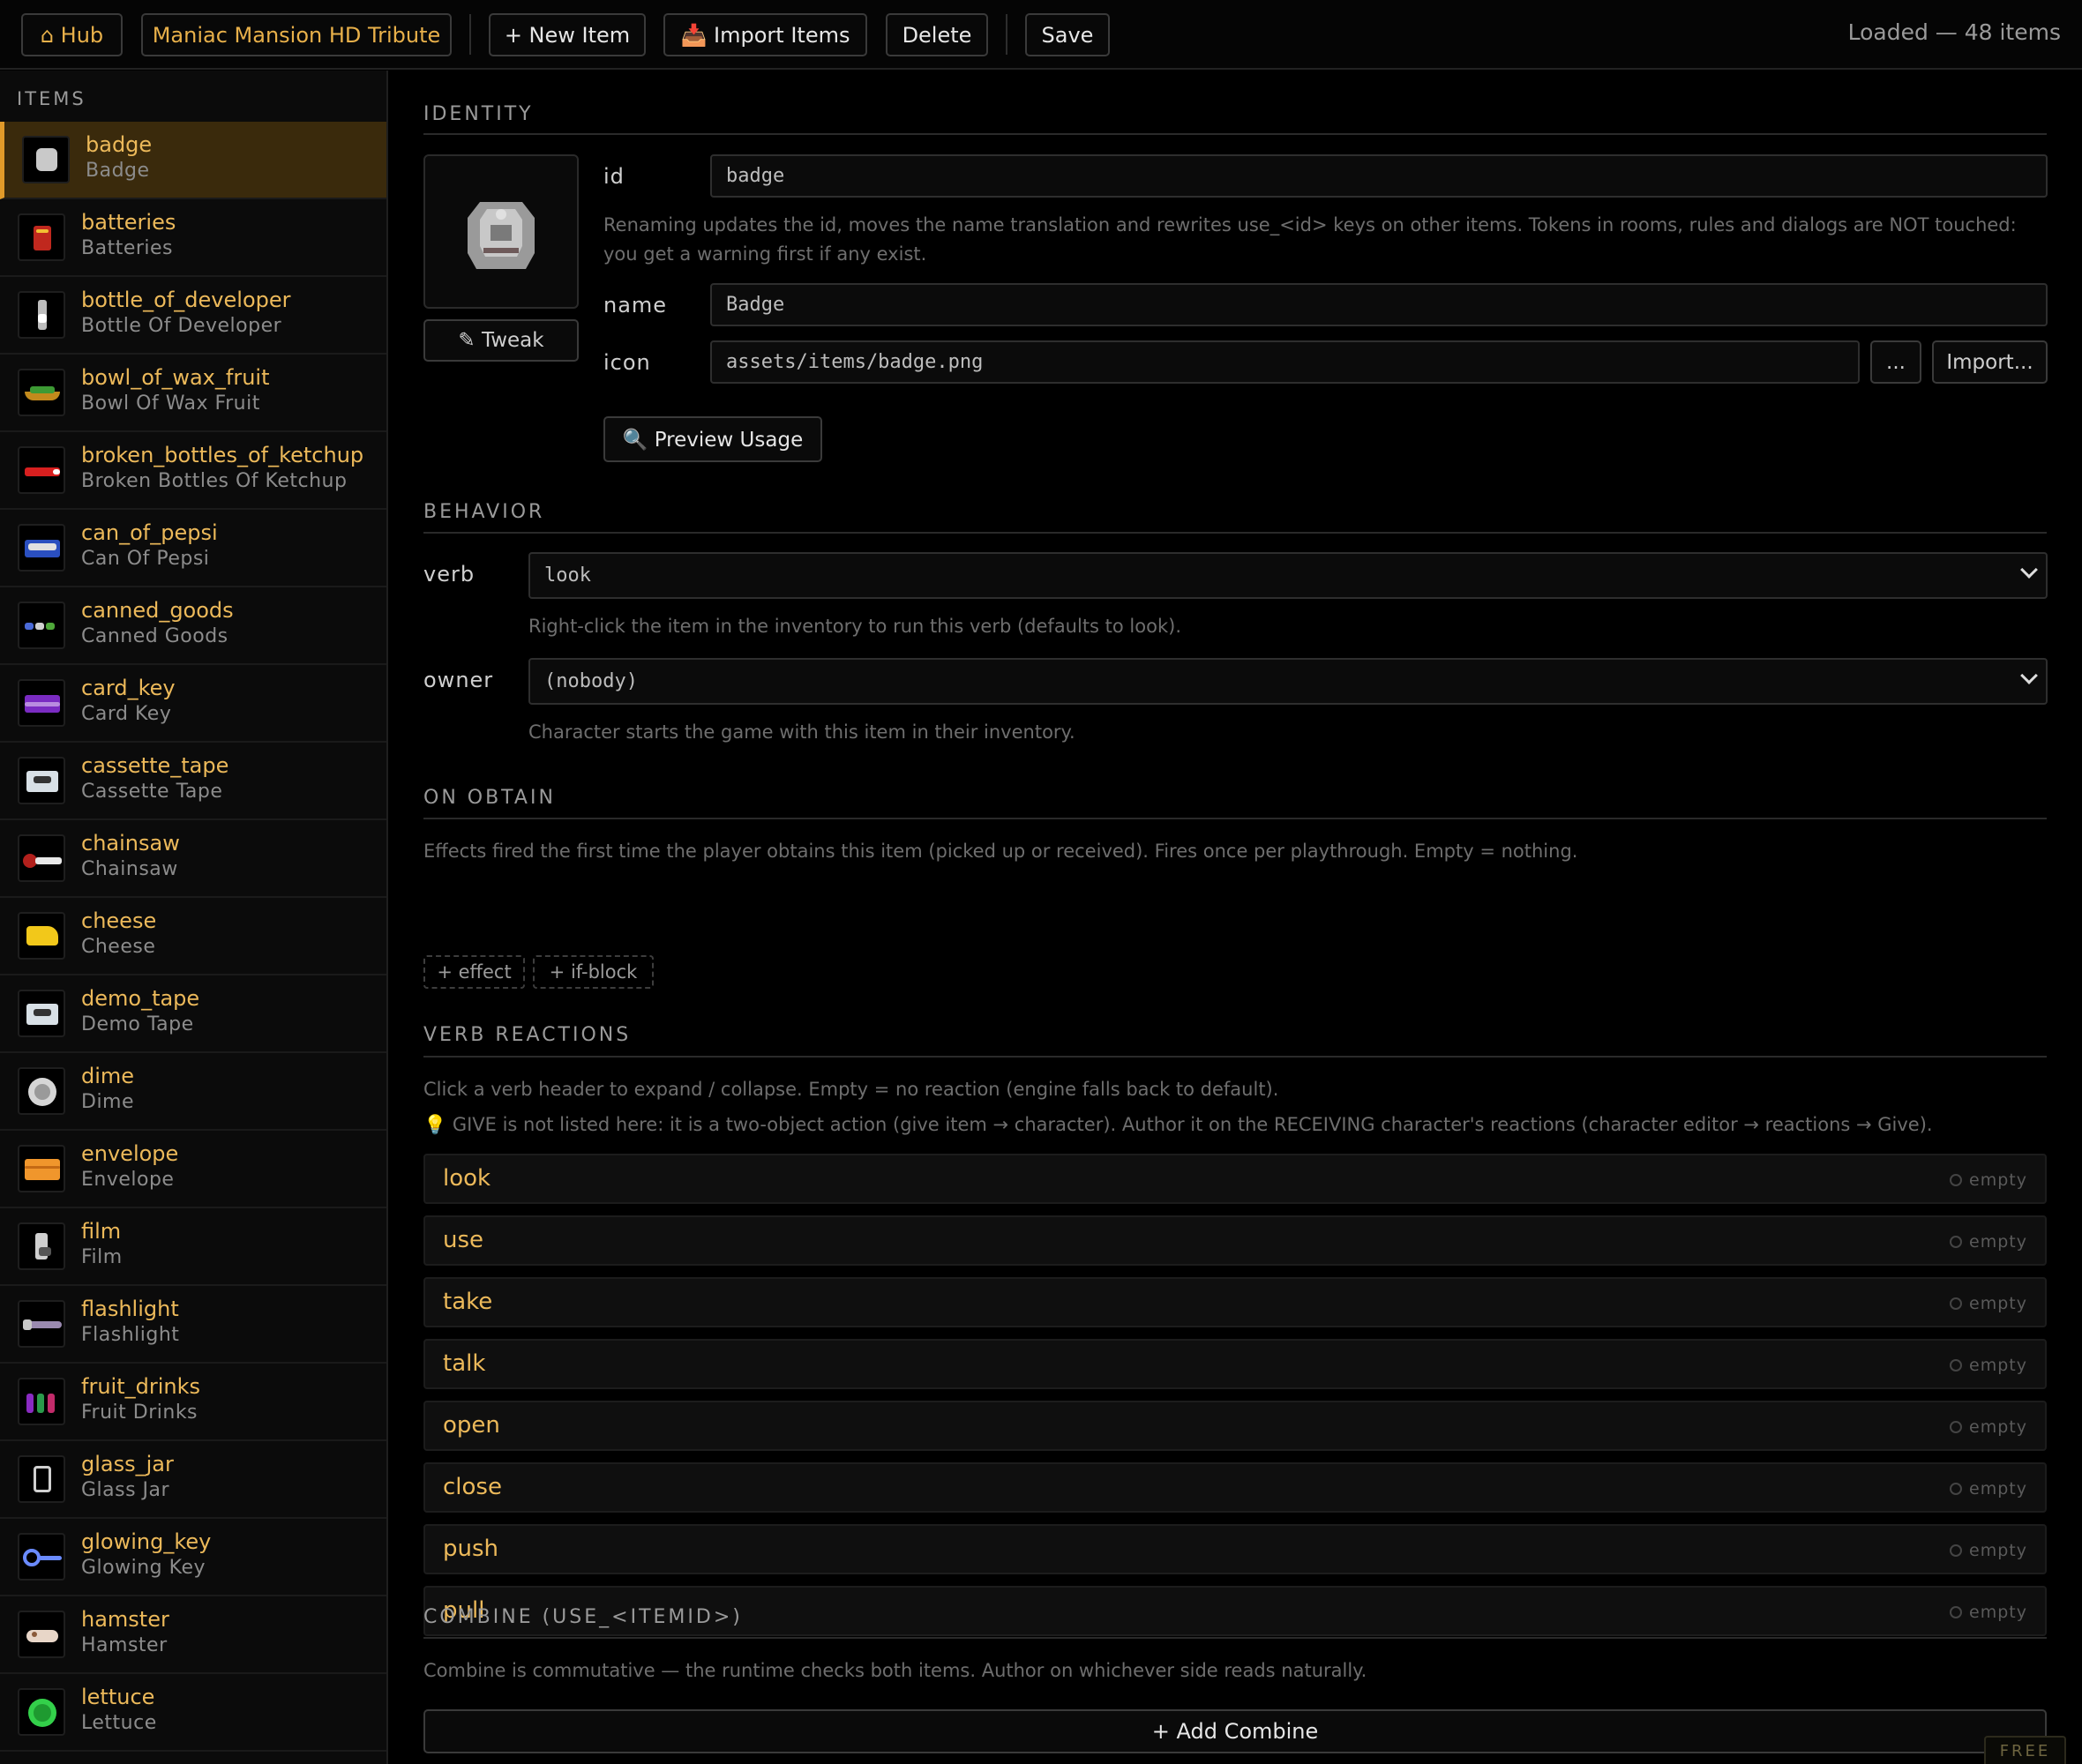 This screenshot has width=2082, height=1764. Describe the element at coordinates (1235, 1731) in the screenshot. I see `add-combine-button: + Add Combine` at that location.